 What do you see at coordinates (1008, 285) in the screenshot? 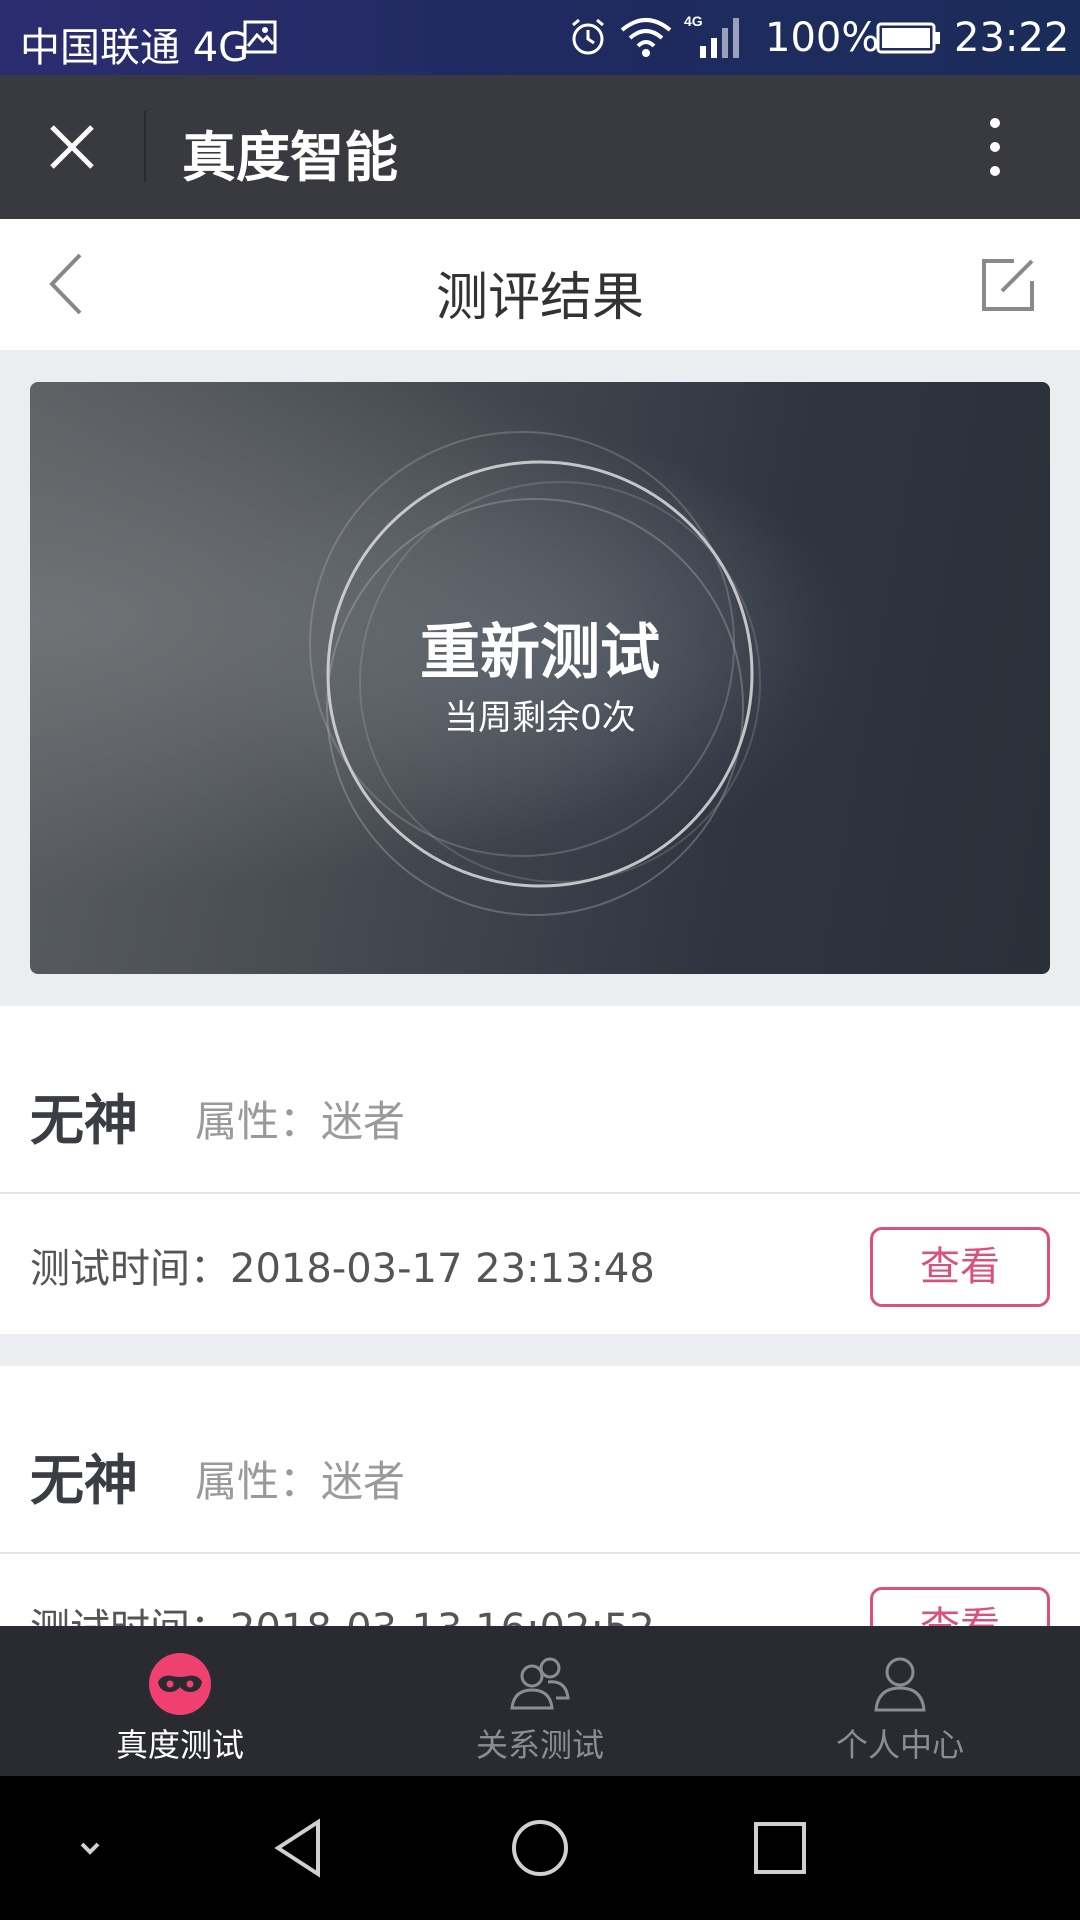
I see `edit-icon` at bounding box center [1008, 285].